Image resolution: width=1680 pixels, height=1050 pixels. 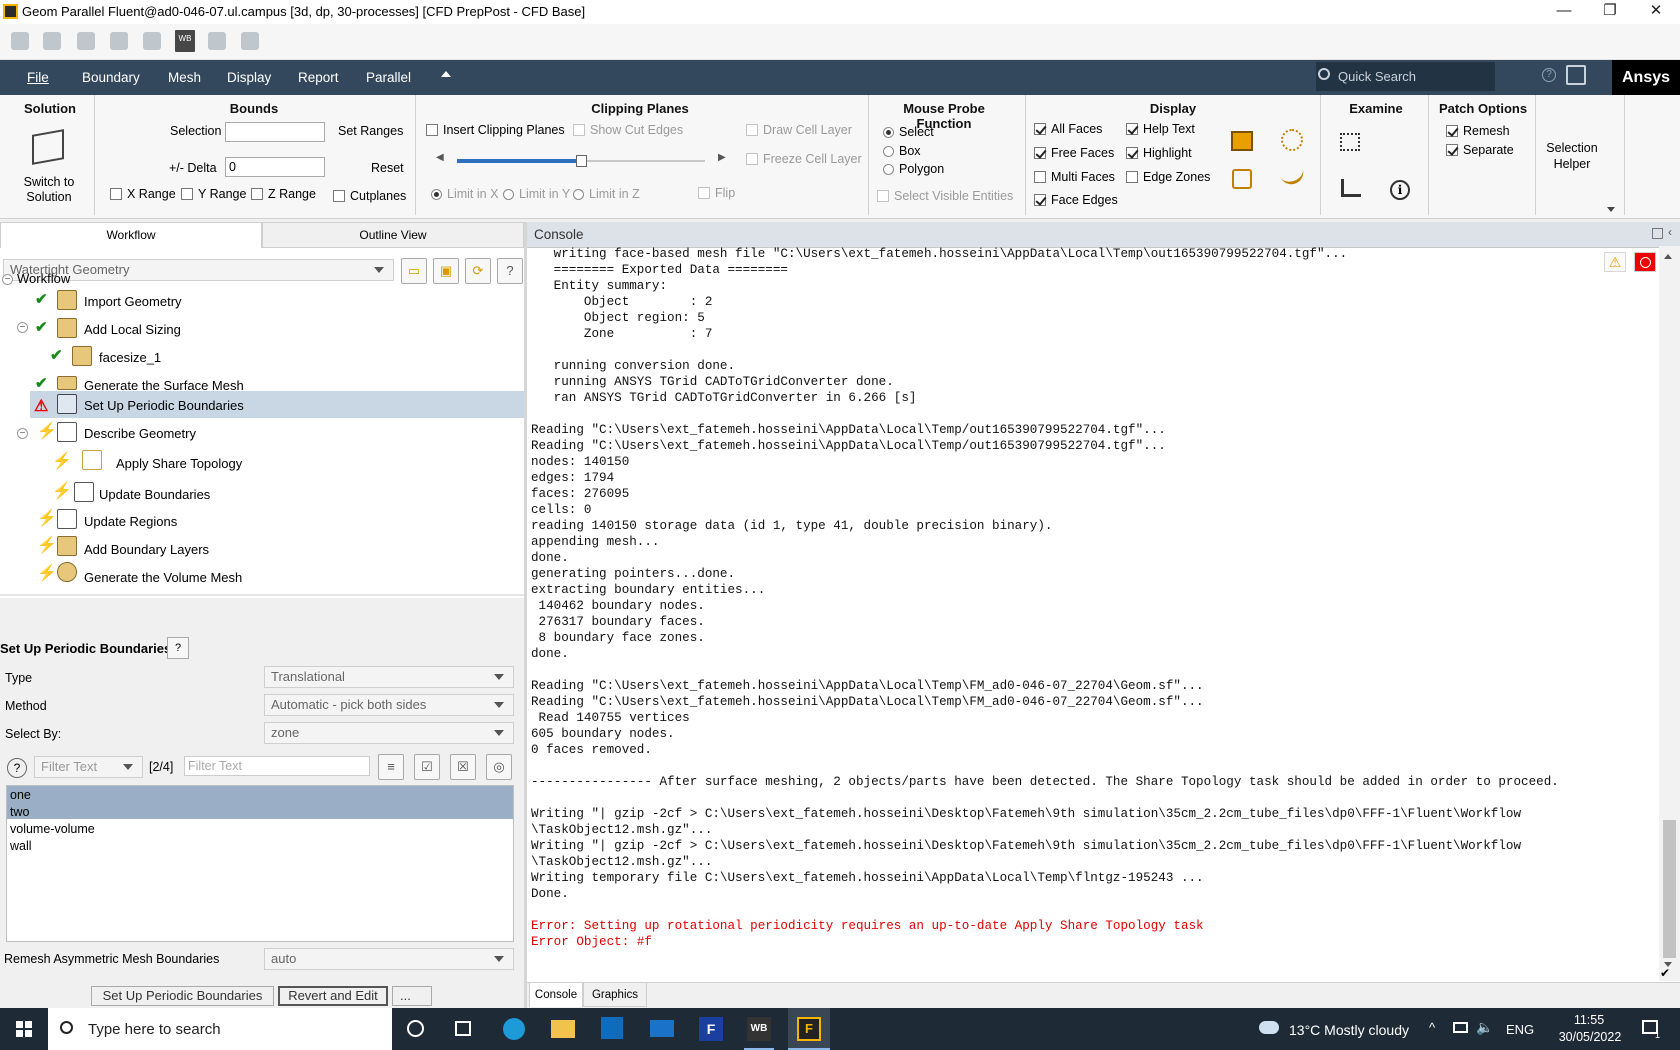 I want to click on write-case-icon, so click(x=86, y=41).